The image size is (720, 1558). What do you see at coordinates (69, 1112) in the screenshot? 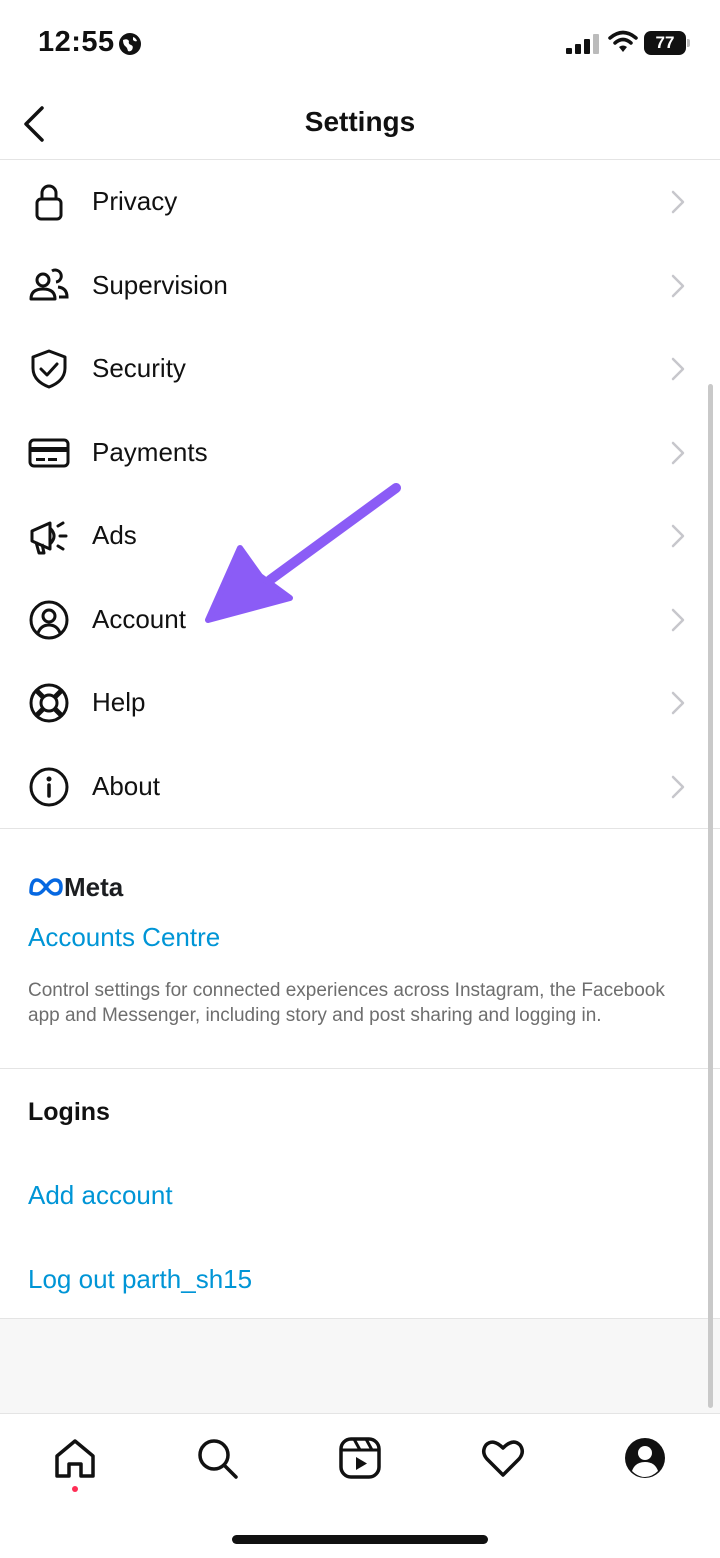
I see `logins-heading: Logins` at bounding box center [69, 1112].